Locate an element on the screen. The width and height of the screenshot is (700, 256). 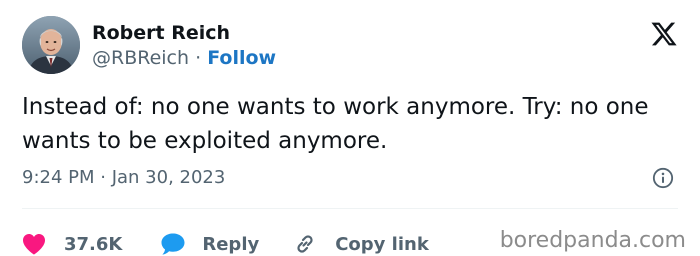
tweet-timestamp: 9:24 PM · Jan 30, 2023 is located at coordinates (123, 177).